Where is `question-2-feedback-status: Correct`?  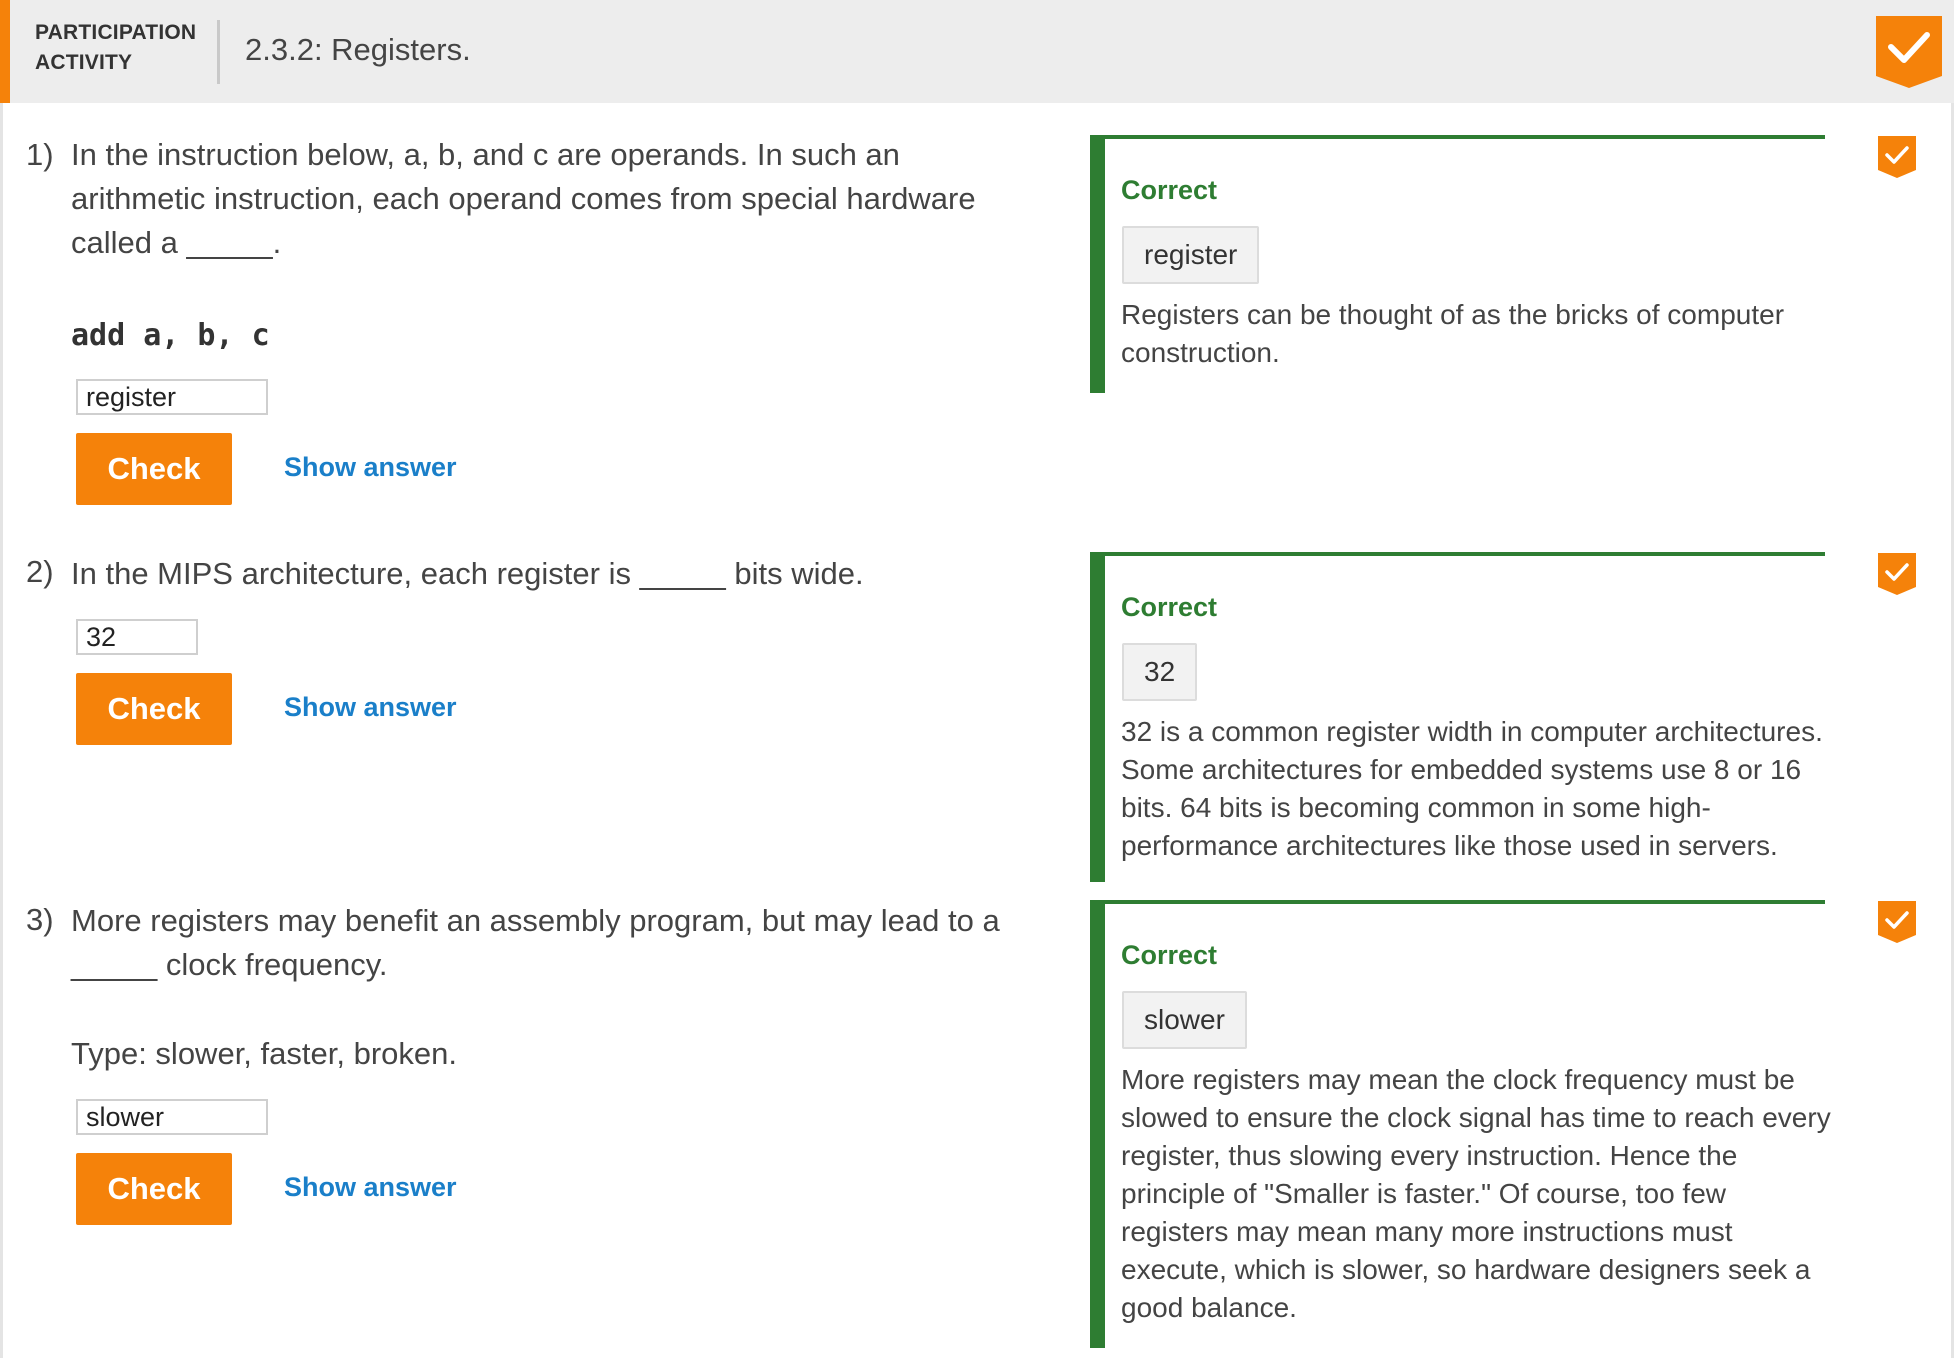
question-2-feedback-status: Correct is located at coordinates (1169, 607).